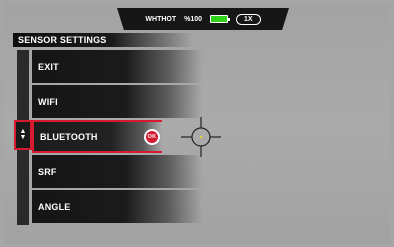 The image size is (394, 247). Describe the element at coordinates (103, 40) in the screenshot. I see `menu-title: SENSOR SETTINGS` at that location.